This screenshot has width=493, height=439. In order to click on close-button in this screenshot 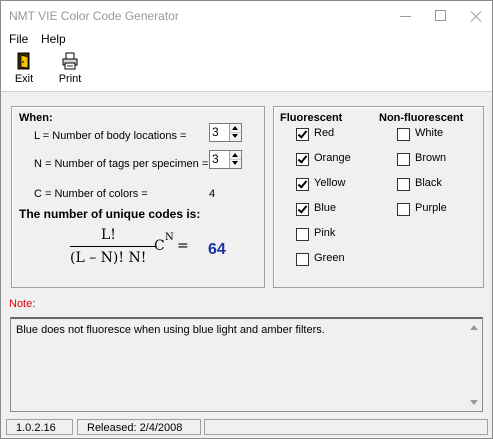, I will do `click(476, 16)`.